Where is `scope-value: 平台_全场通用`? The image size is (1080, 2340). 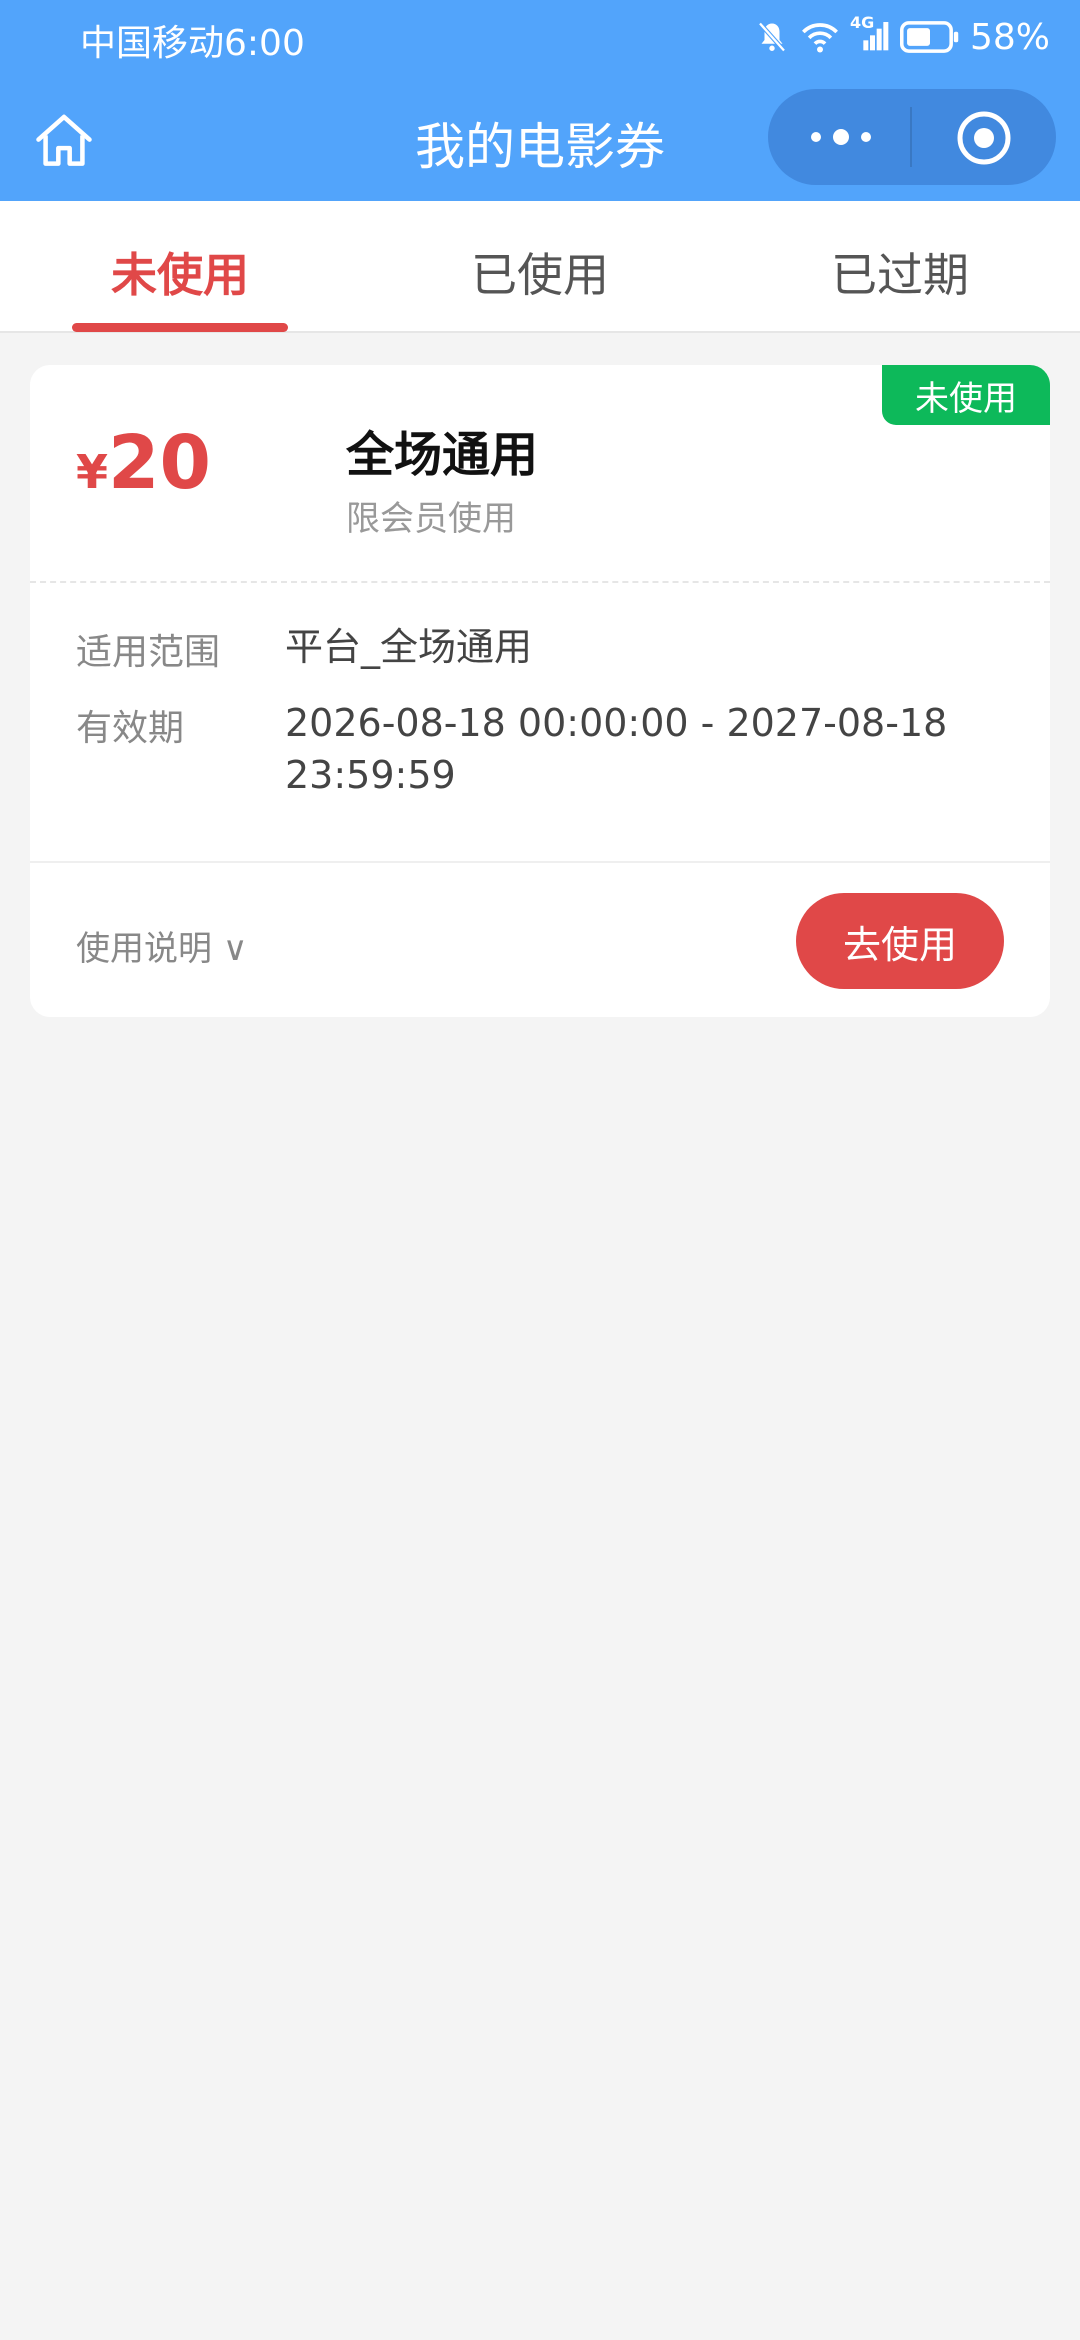 scope-value: 平台_全场通用 is located at coordinates (409, 647).